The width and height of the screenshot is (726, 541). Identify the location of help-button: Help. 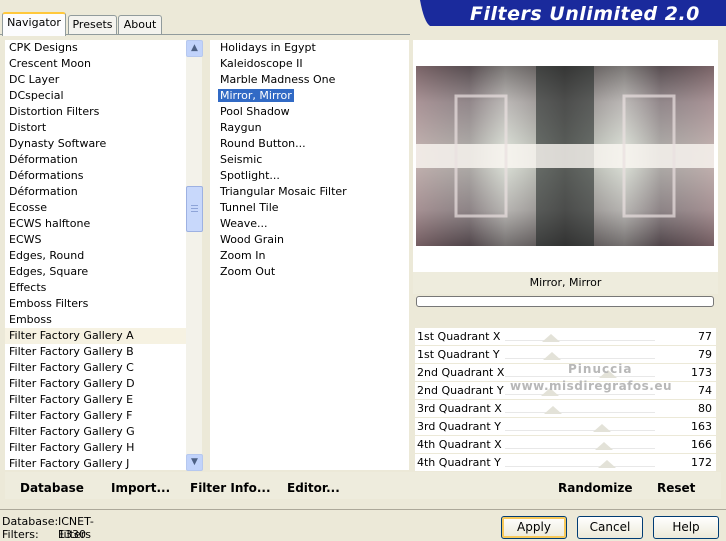
(686, 527).